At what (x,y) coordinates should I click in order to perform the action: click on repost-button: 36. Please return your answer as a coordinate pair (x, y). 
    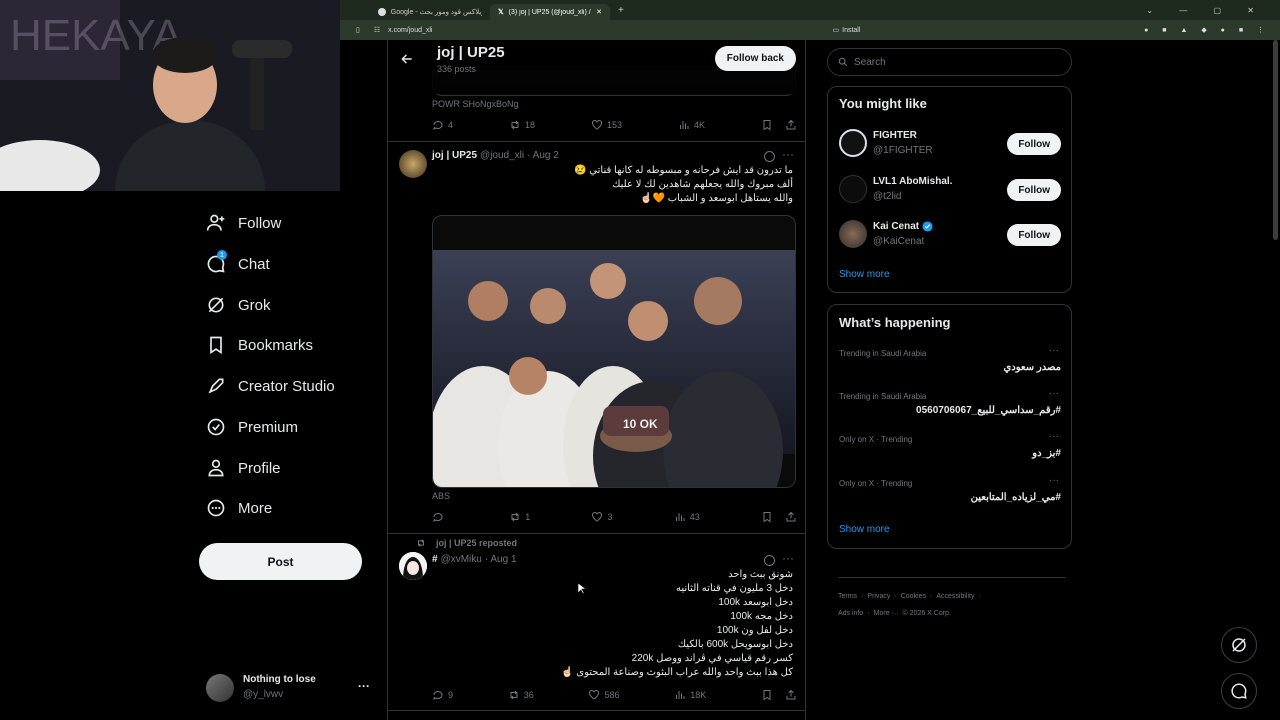
    Looking at the image, I should click on (521, 695).